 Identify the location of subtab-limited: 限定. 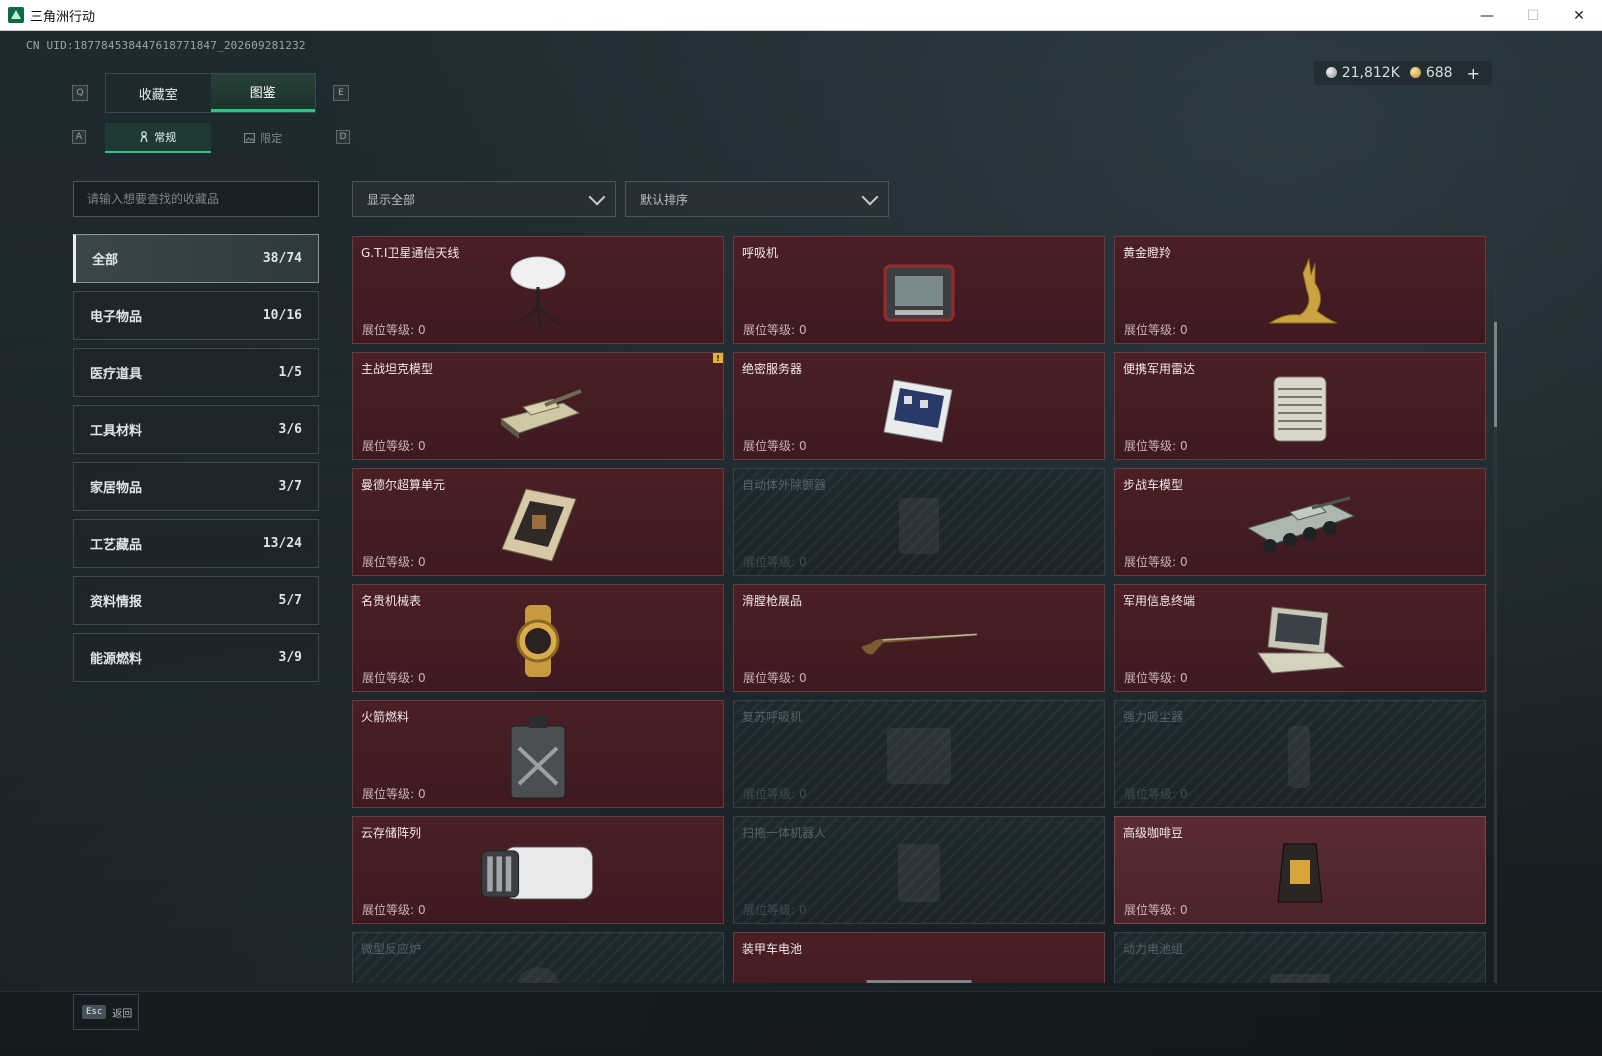
(264, 138).